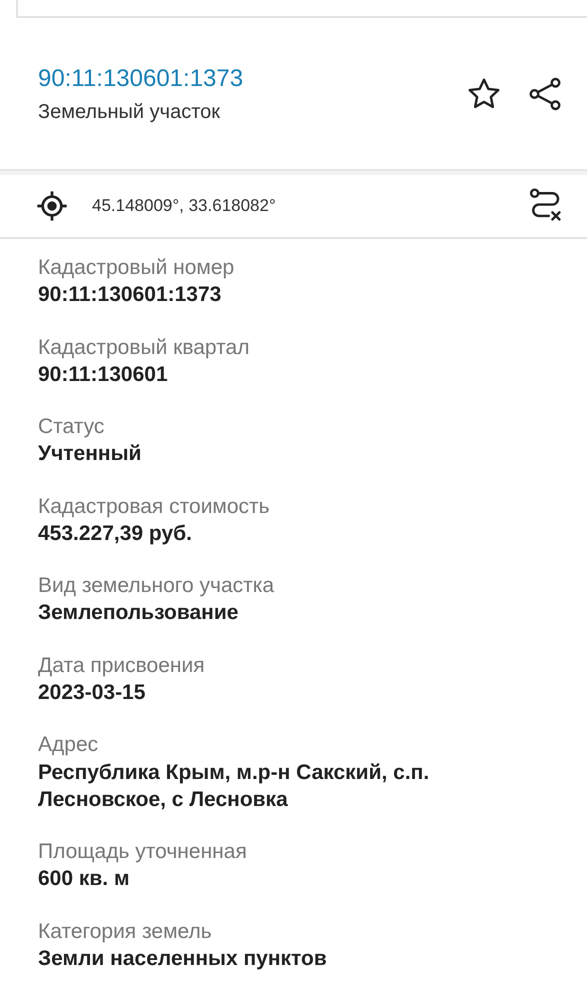  What do you see at coordinates (69, 745) in the screenshot?
I see `field-label: Адрес` at bounding box center [69, 745].